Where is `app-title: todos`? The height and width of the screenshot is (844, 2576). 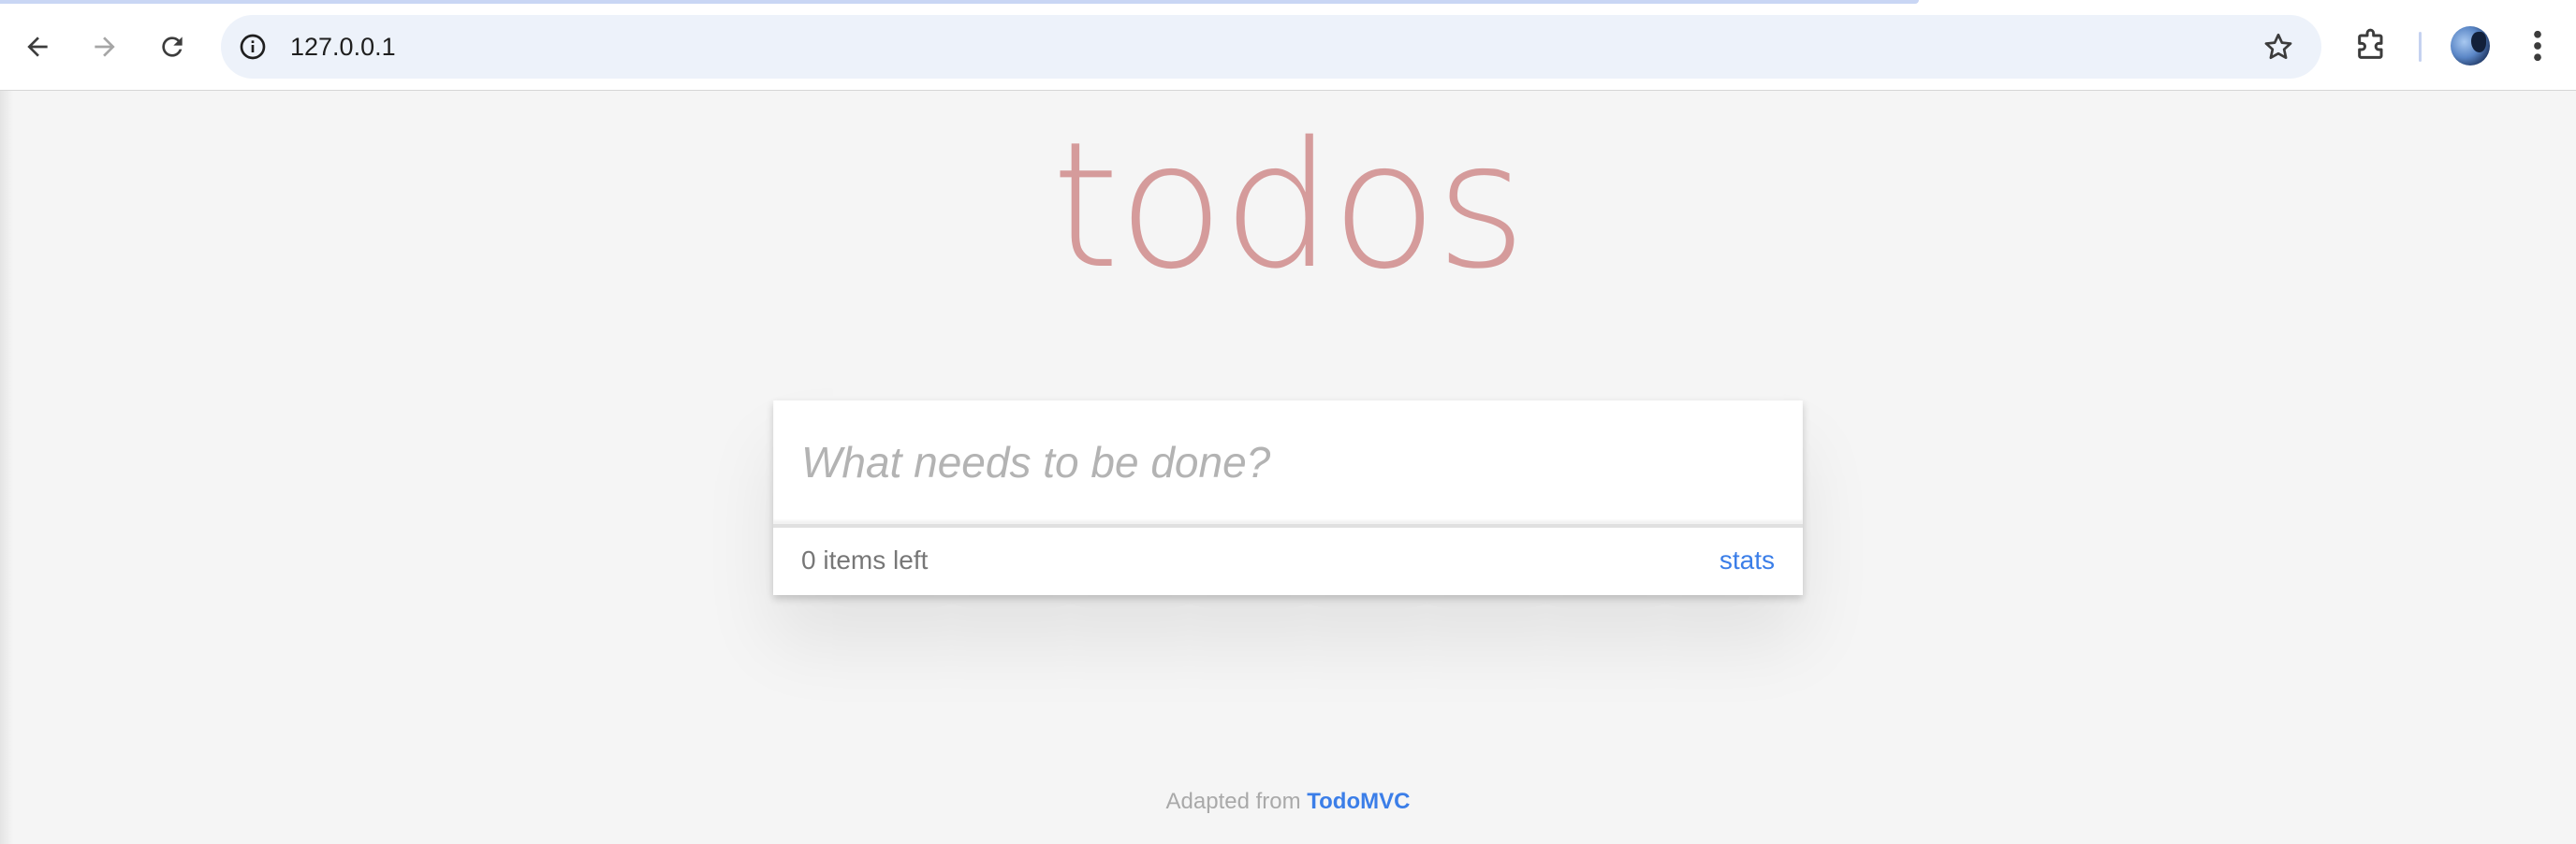 app-title: todos is located at coordinates (1289, 205).